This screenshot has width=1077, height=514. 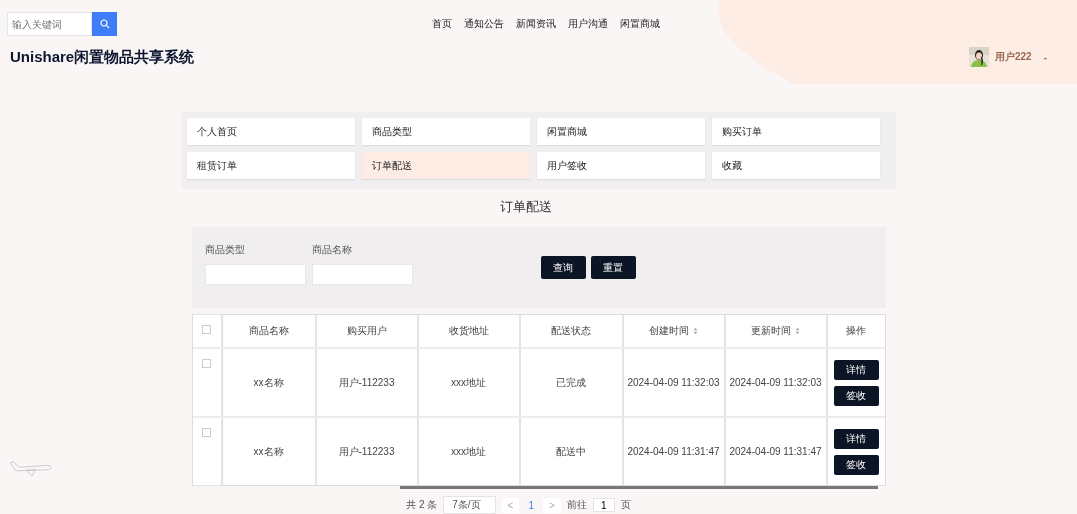 I want to click on column-header: 购买用户, so click(x=366, y=331).